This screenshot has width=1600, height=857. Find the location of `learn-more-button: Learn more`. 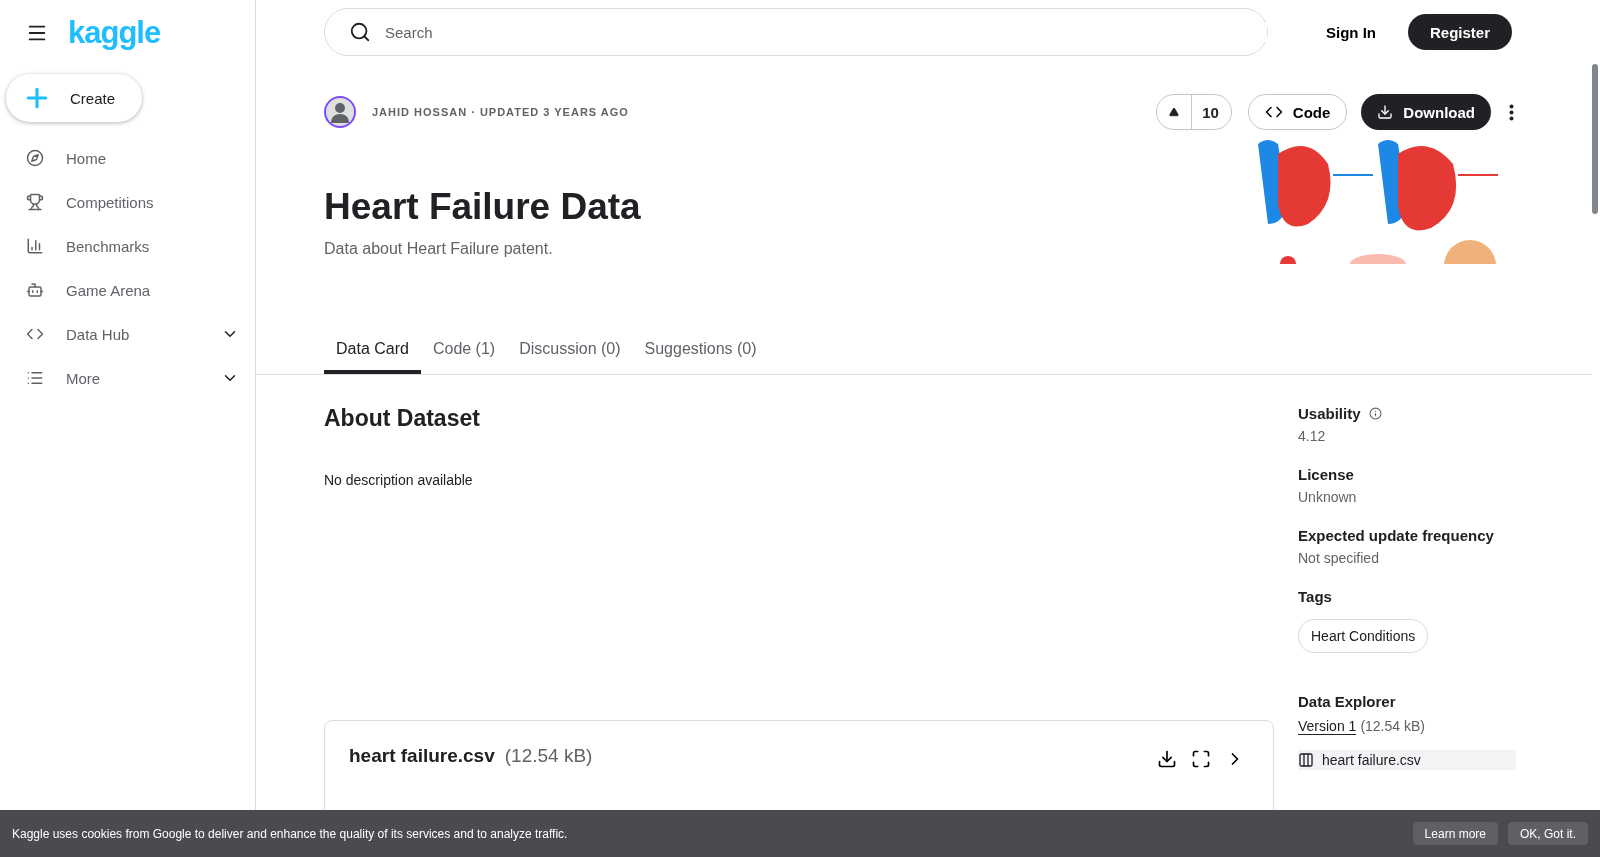

learn-more-button: Learn more is located at coordinates (1455, 833).